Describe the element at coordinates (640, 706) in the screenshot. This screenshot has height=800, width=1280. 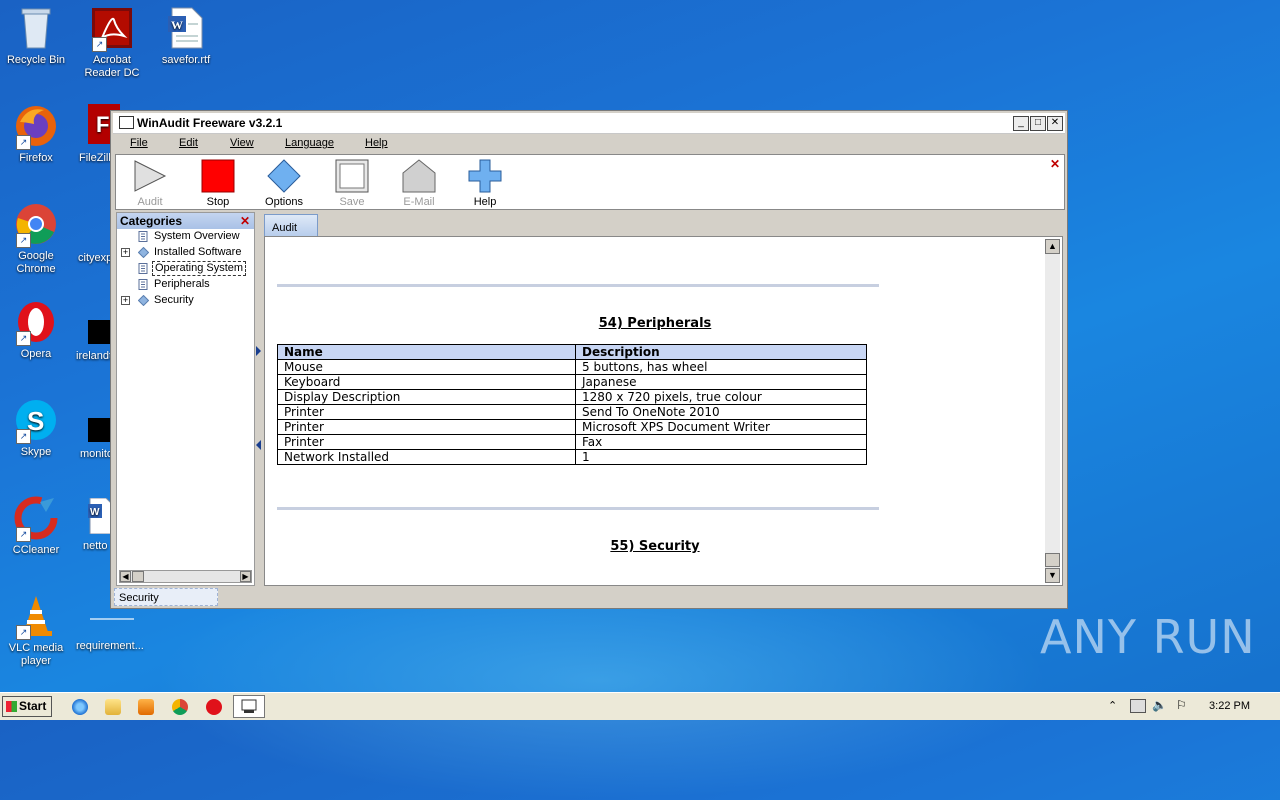
I see `taskbar: Start ⌃ 🔈 ⚐ 3:22 PM` at that location.